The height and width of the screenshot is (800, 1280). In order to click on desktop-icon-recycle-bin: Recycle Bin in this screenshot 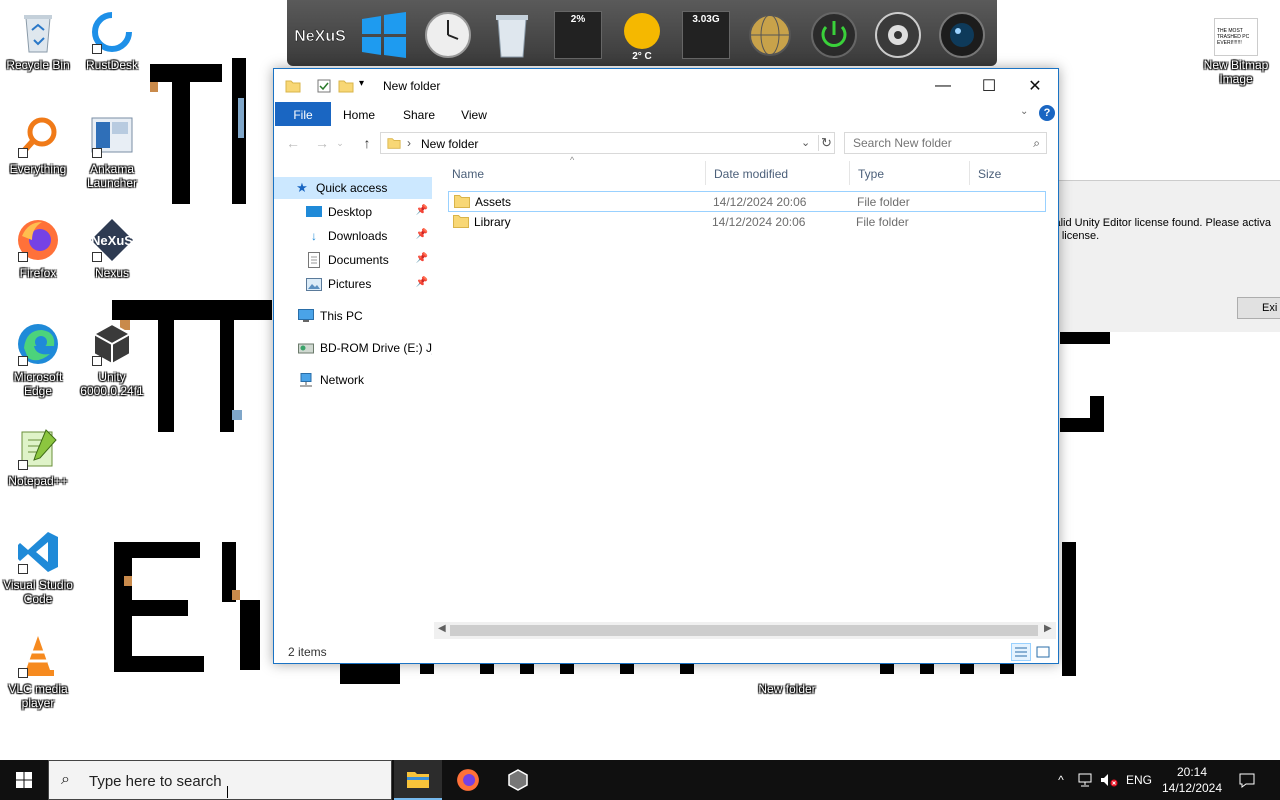, I will do `click(38, 40)`.